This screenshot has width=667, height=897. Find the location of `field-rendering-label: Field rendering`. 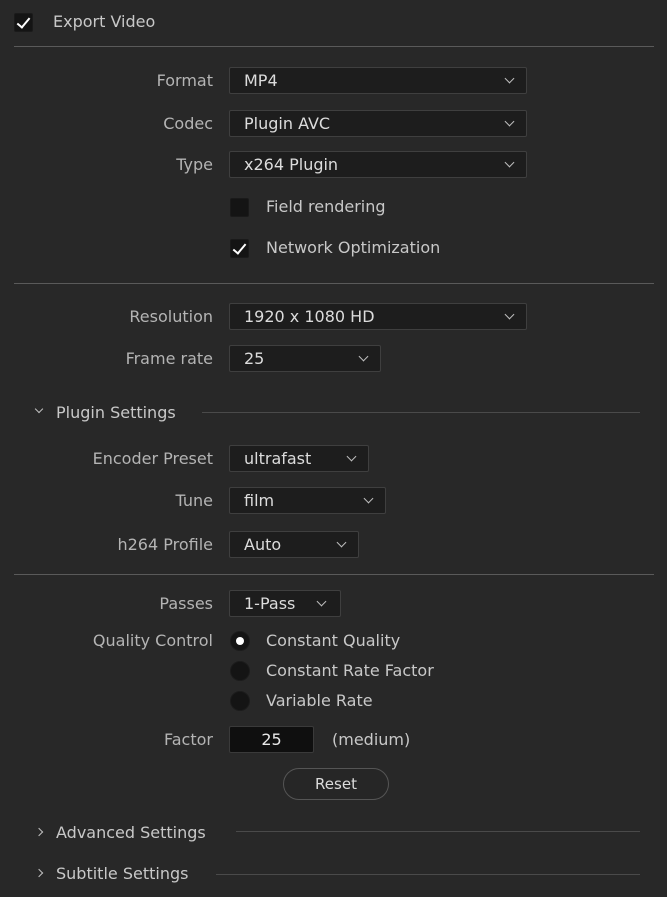

field-rendering-label: Field rendering is located at coordinates (326, 206).